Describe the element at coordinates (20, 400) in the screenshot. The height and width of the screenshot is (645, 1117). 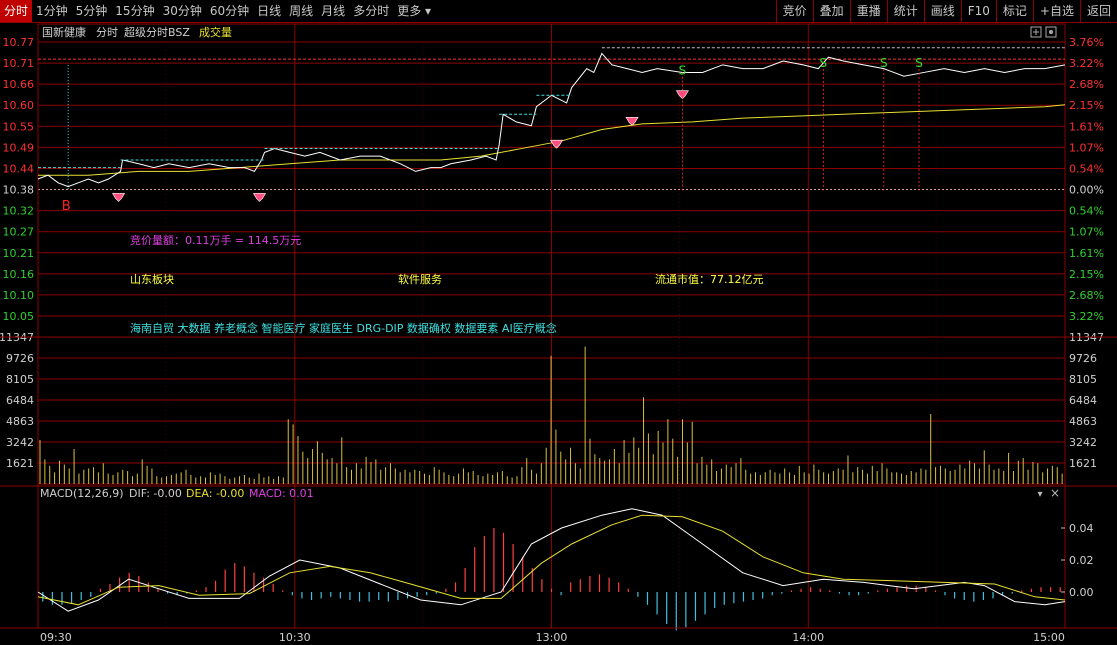
I see `volume-tick-label: 6484` at that location.